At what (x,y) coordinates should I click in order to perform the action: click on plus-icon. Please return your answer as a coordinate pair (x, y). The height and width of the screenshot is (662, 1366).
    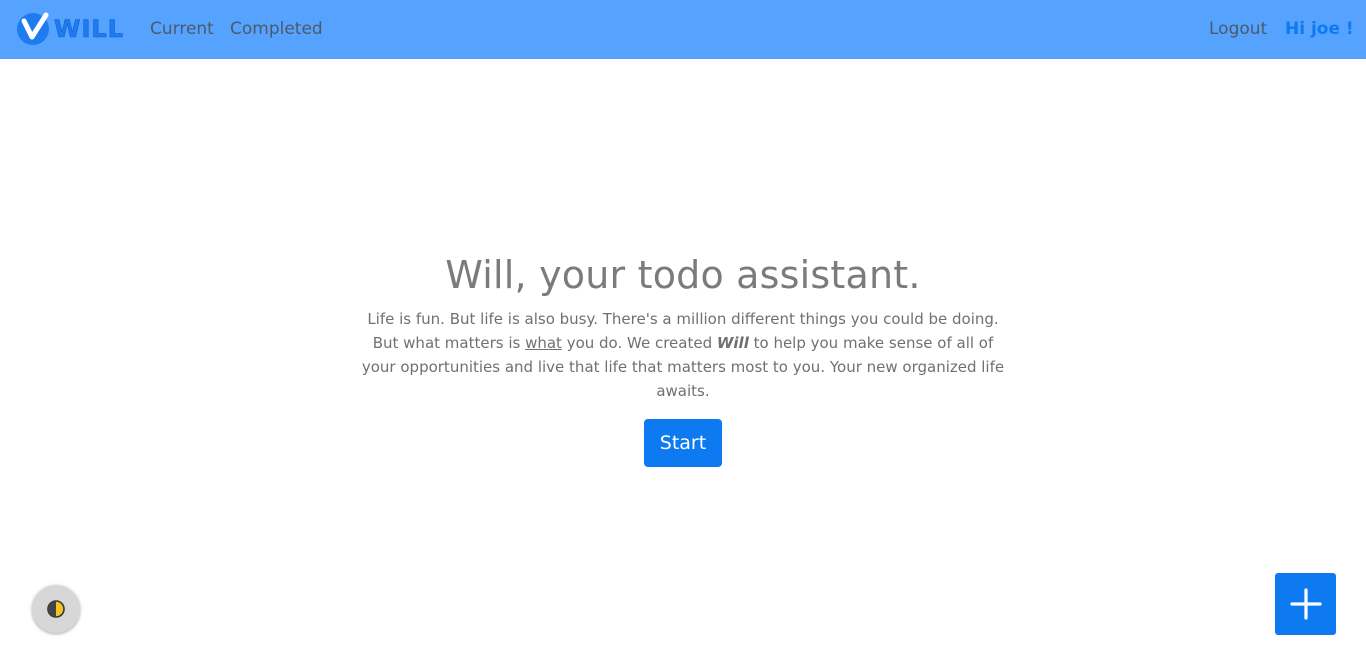
    Looking at the image, I should click on (1305, 604).